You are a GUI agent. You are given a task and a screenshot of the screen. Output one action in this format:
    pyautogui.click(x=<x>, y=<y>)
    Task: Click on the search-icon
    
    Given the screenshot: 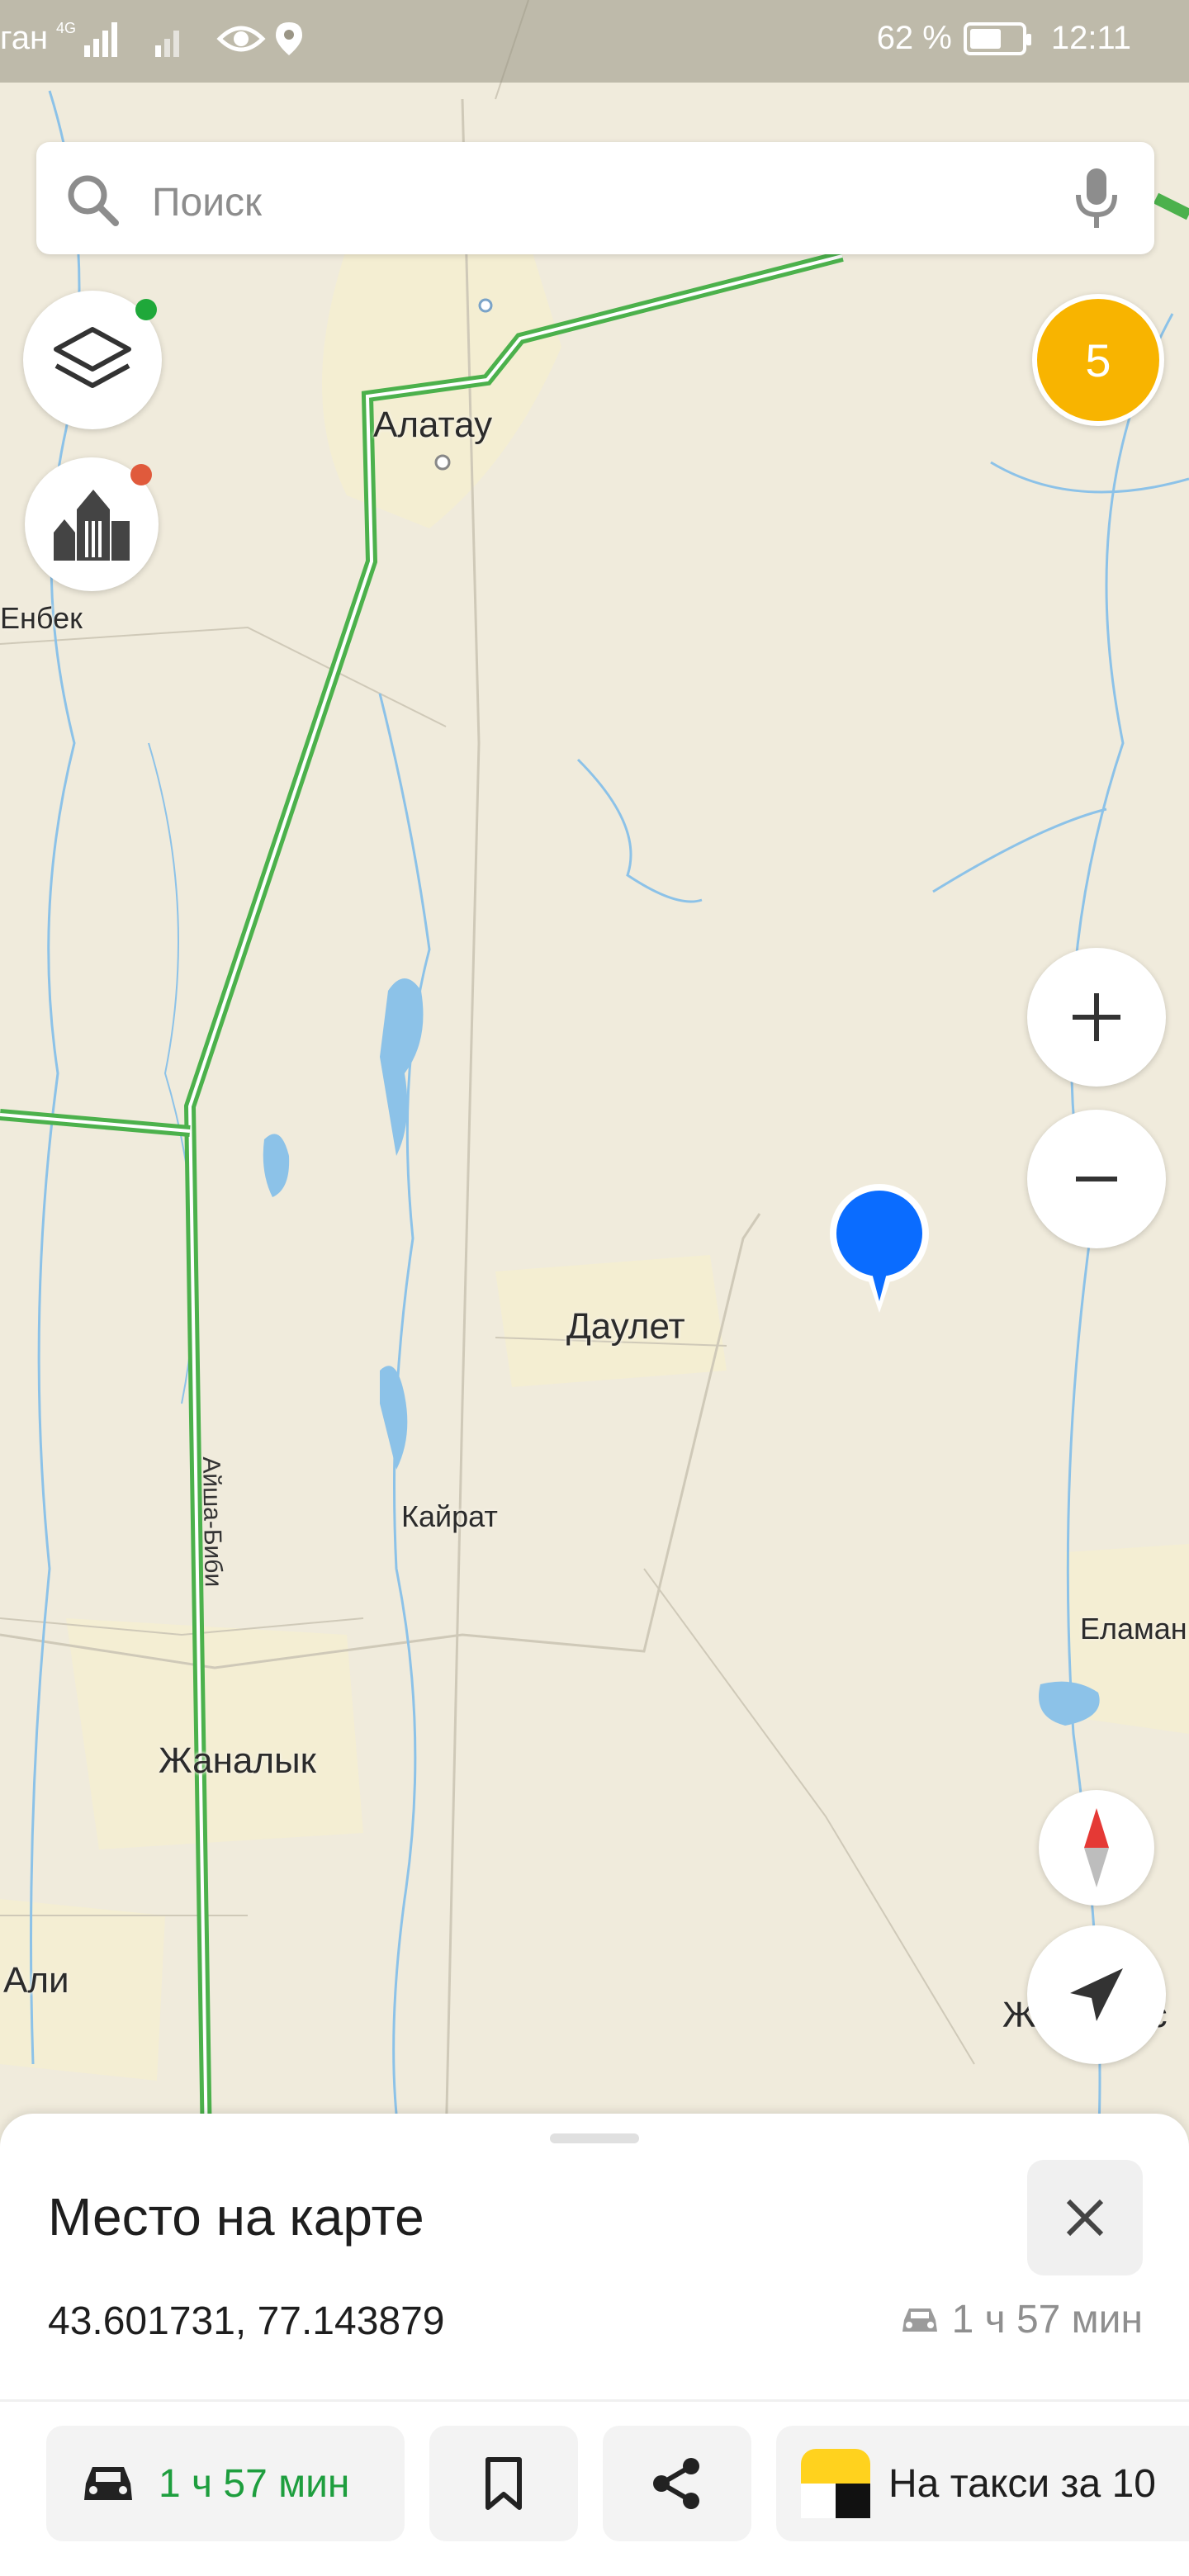 What is the action you would take?
    pyautogui.click(x=93, y=200)
    